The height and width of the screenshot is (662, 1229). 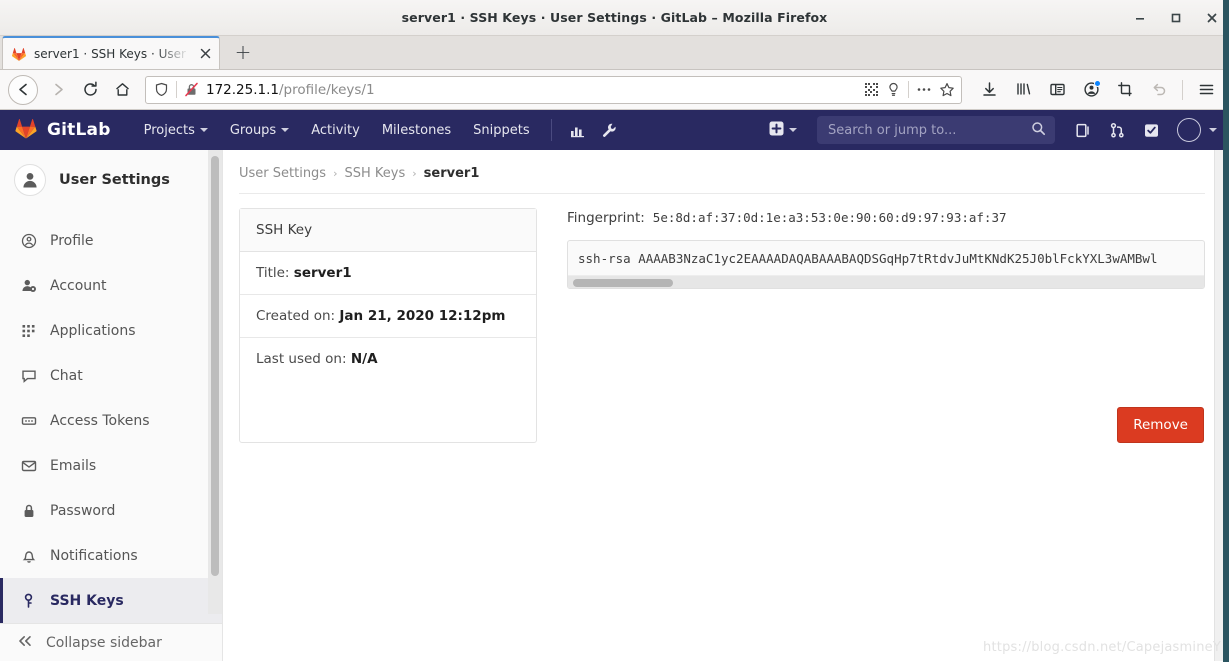 I want to click on ssh-key-created-value: Jan 21, 2020 12:12pm, so click(x=422, y=316).